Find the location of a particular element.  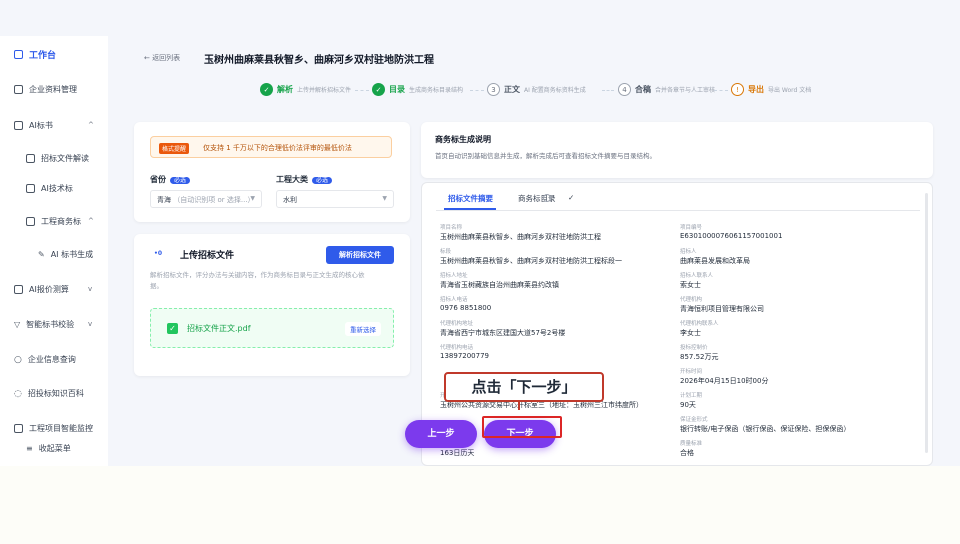

field-key: 招标人 is located at coordinates (688, 252).